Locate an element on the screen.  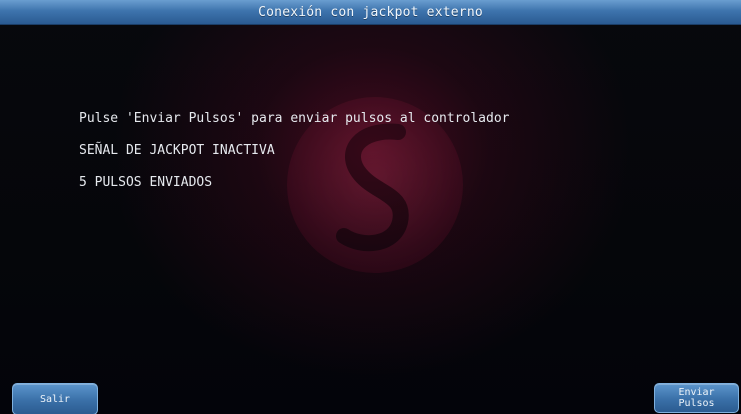
exit-button-label: Salir is located at coordinates (55, 399).